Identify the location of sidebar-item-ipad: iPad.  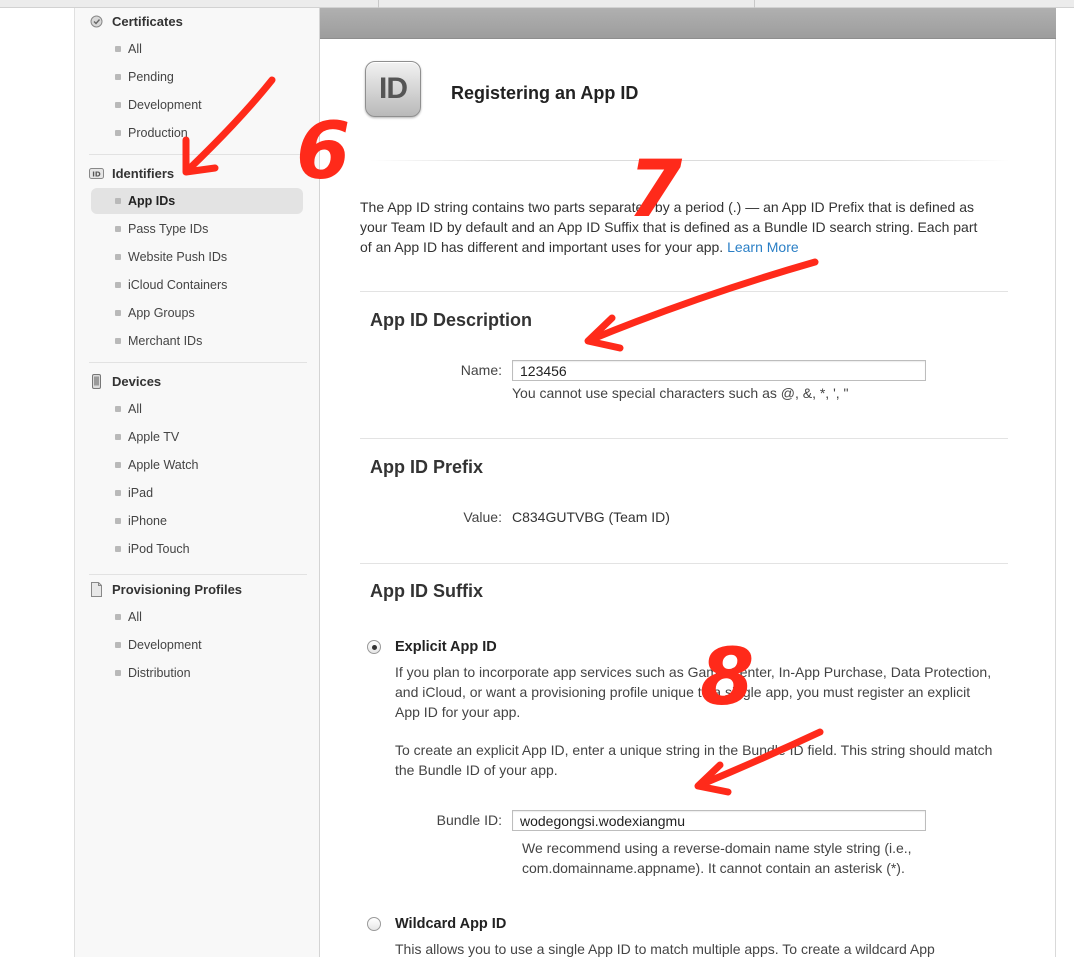
(197, 493).